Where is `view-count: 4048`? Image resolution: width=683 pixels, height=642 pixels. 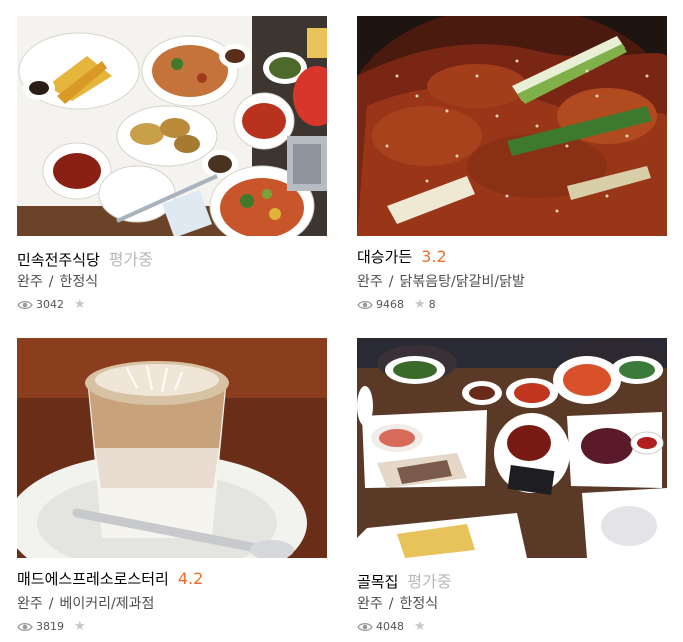 view-count: 4048 is located at coordinates (390, 626).